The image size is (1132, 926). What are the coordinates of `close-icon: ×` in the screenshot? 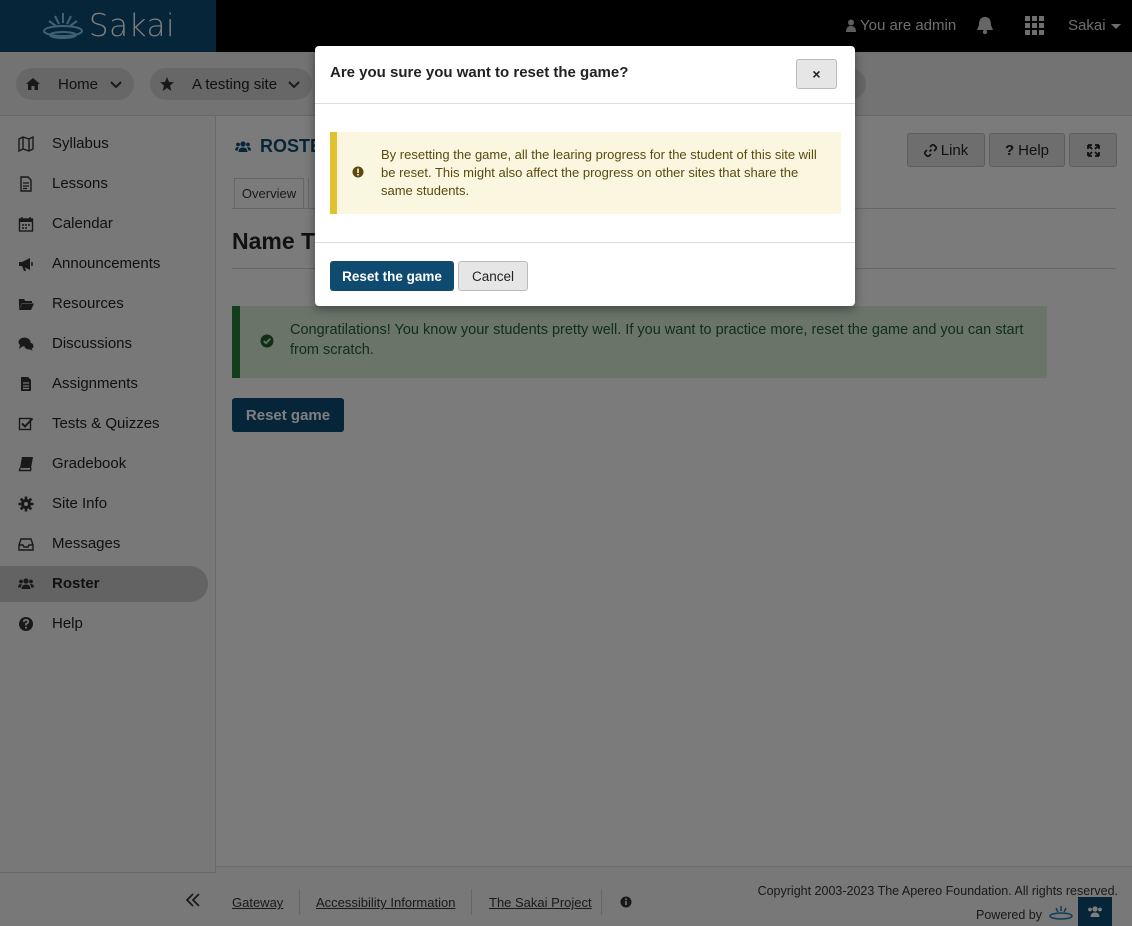 It's located at (816, 74).